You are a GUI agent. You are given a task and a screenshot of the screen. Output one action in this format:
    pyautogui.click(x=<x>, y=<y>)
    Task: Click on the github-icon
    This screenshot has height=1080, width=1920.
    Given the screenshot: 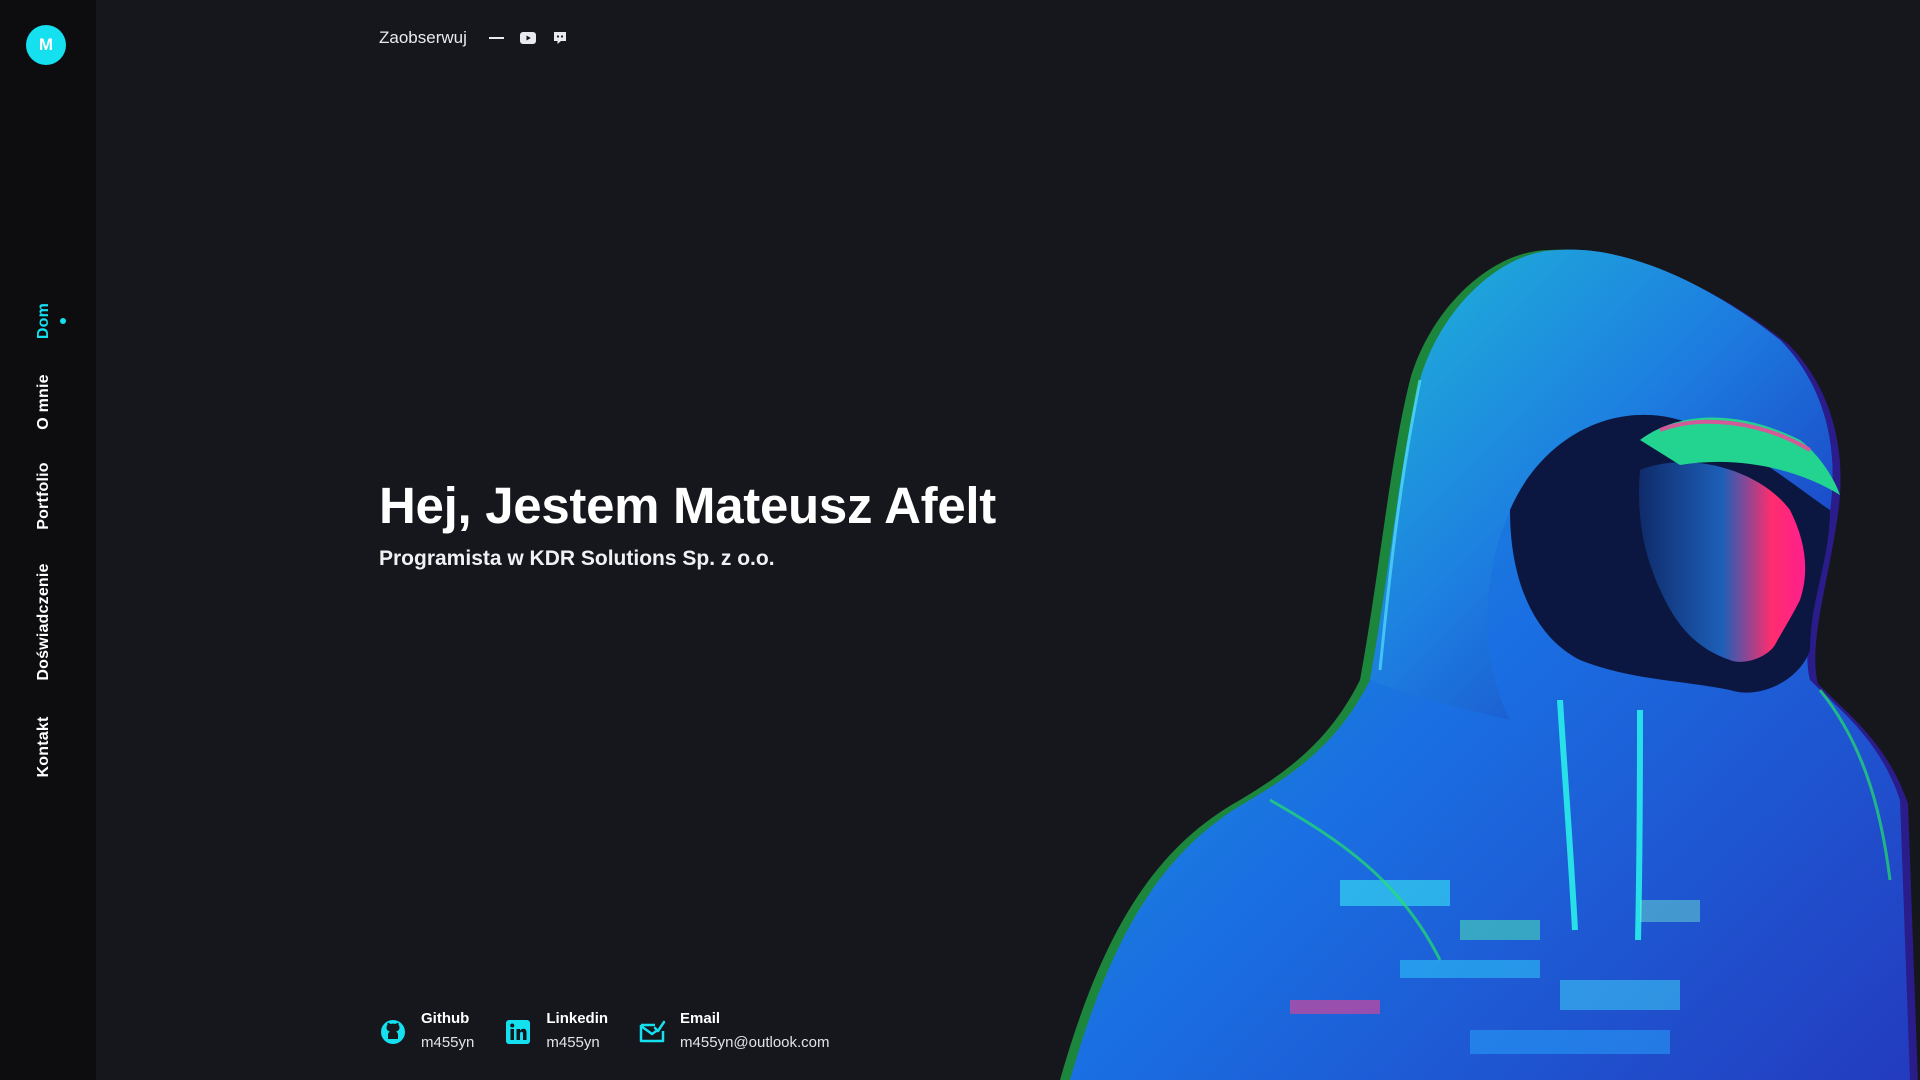 What is the action you would take?
    pyautogui.click(x=393, y=1032)
    